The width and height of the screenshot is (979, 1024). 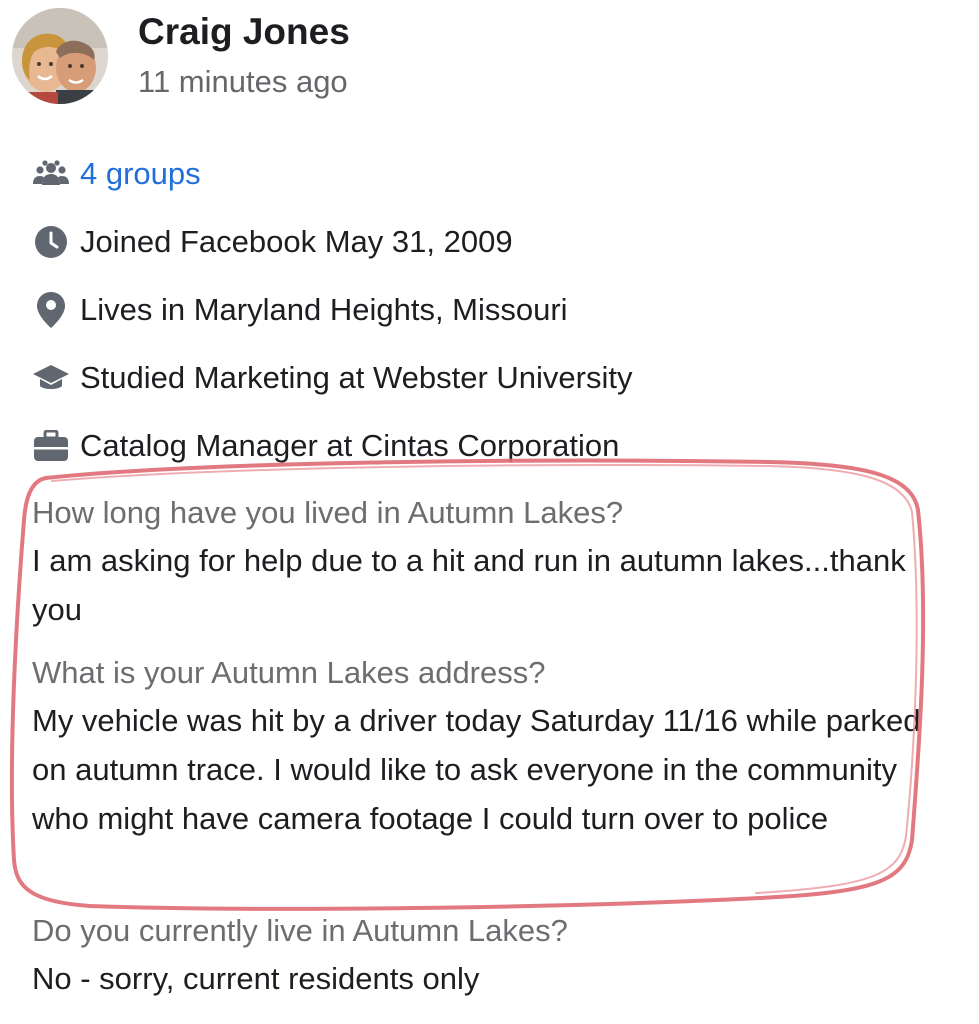 What do you see at coordinates (51, 174) in the screenshot?
I see `groups-icon` at bounding box center [51, 174].